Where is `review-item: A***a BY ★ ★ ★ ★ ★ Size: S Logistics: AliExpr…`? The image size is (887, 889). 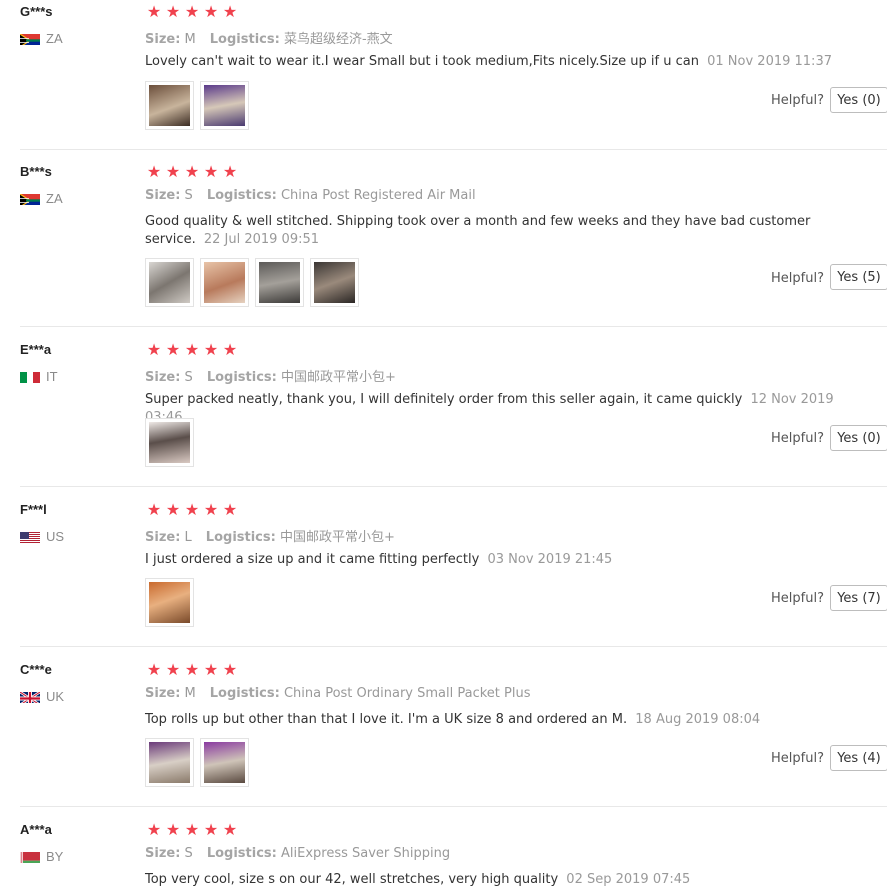
review-item: A***a BY ★ ★ ★ ★ ★ Size: S Logistics: AliExpr… is located at coordinates (443, 852).